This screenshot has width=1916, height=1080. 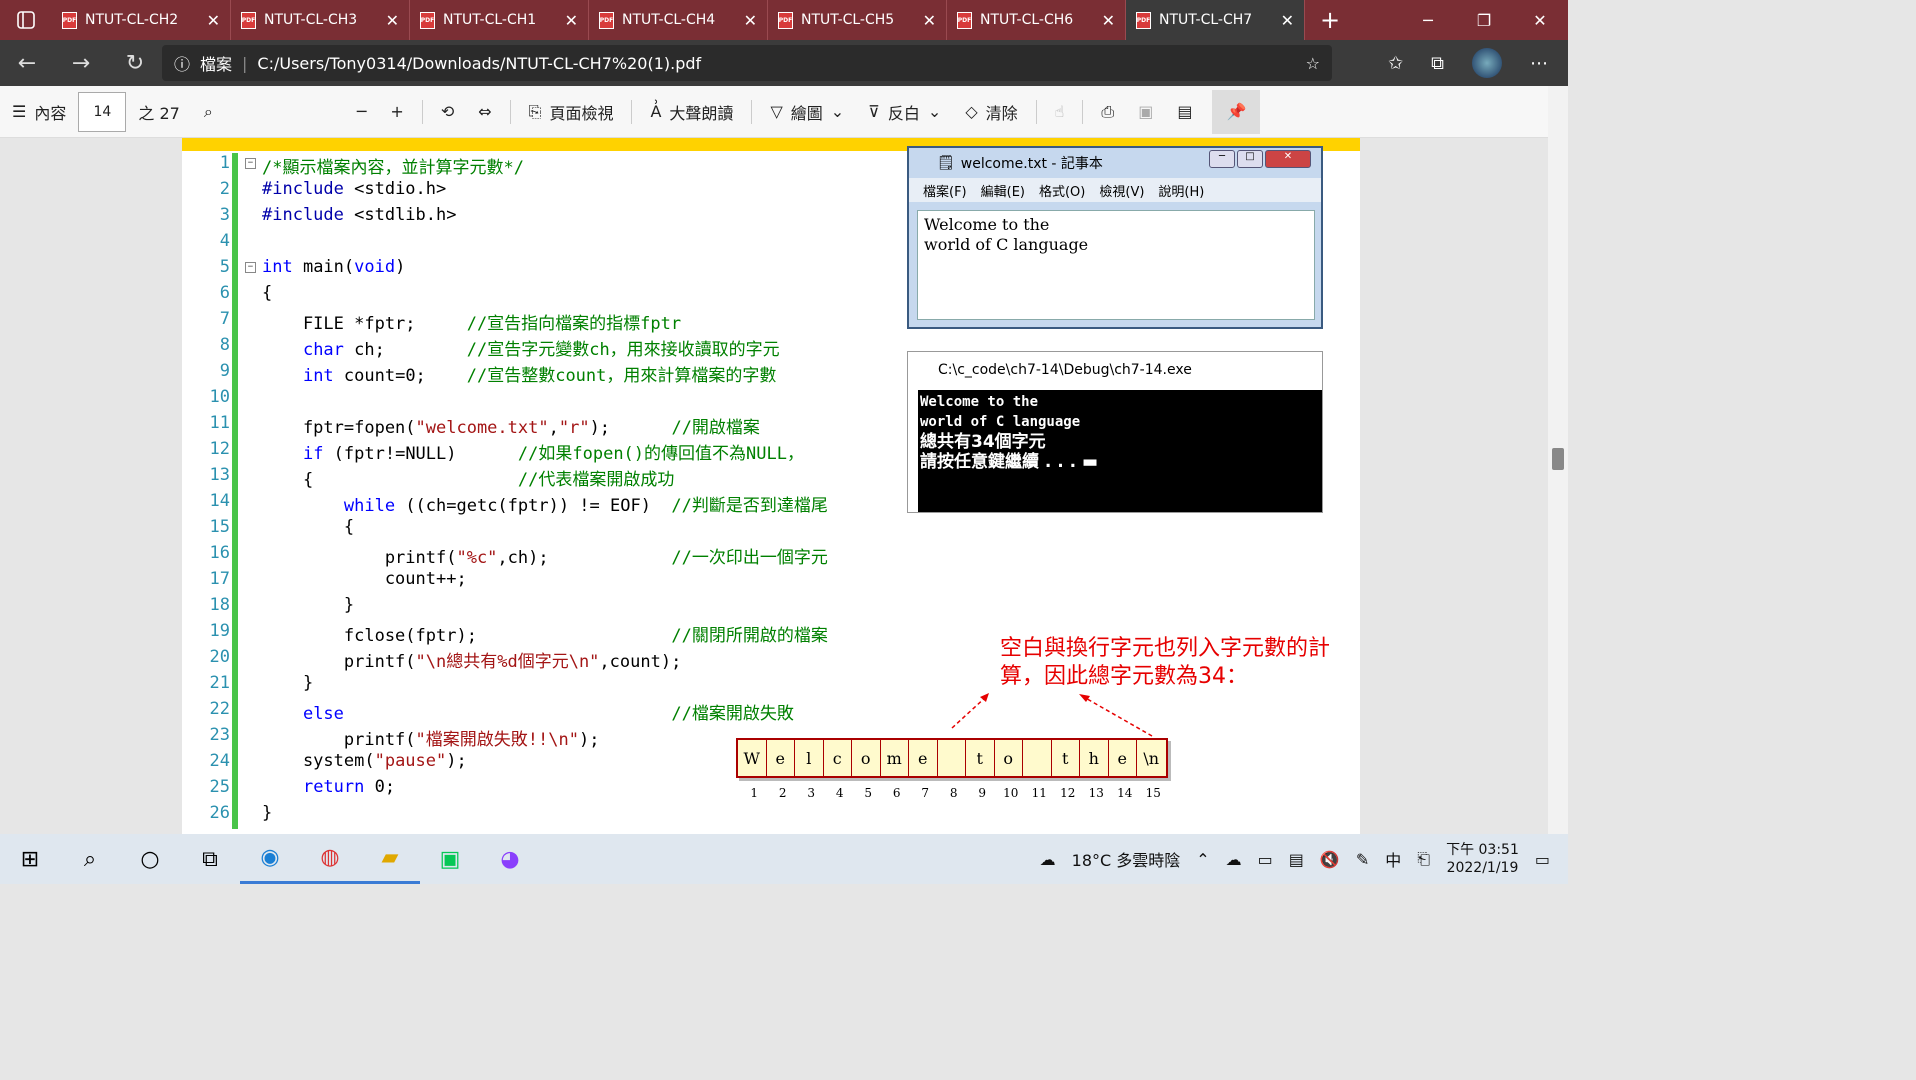 What do you see at coordinates (1236, 111) in the screenshot?
I see `pin-toolbar-button: 📌` at bounding box center [1236, 111].